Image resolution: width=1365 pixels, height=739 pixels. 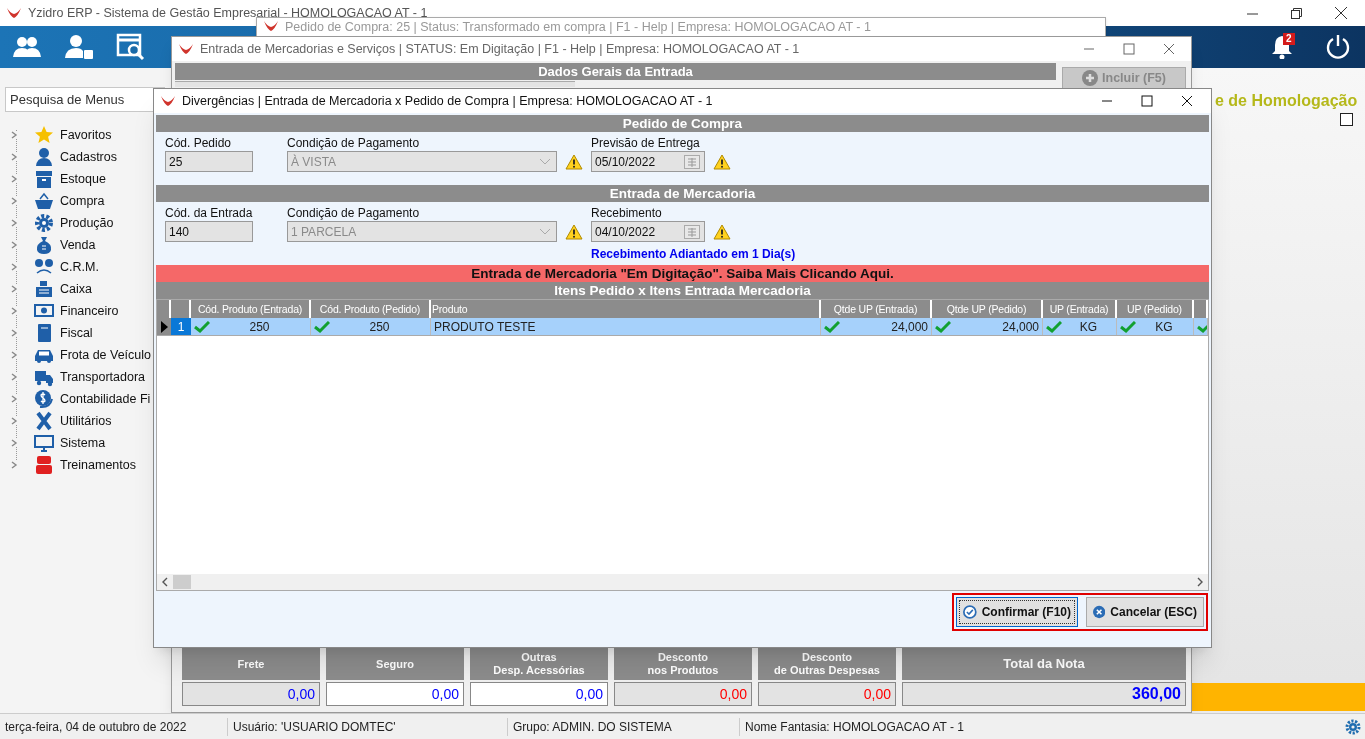 I want to click on section-header: Itens Pedido x Itens Entrada Mercadoria, so click(x=682, y=290).